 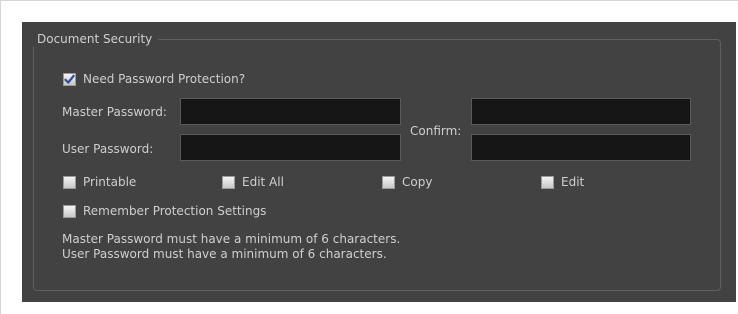 I want to click on printable-checkbox-row: Printable, so click(x=99, y=182).